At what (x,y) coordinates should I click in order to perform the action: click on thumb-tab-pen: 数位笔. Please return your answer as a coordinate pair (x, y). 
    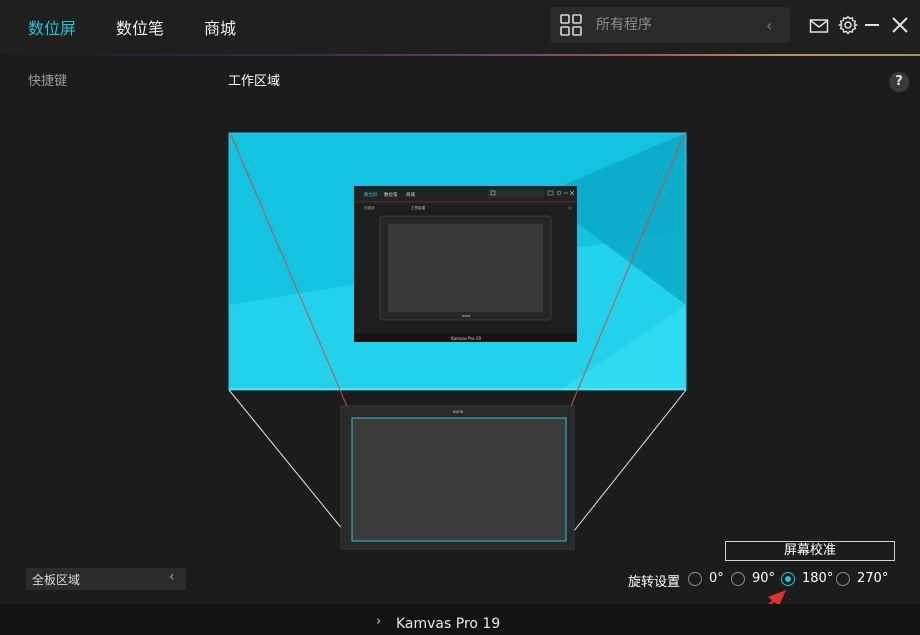
    Looking at the image, I should click on (391, 194).